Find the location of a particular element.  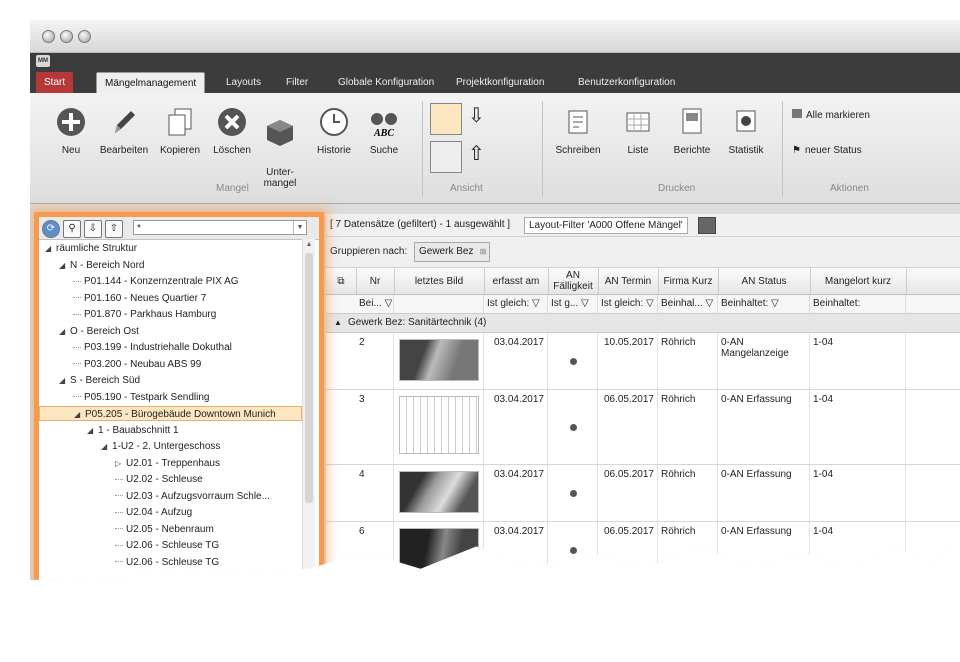

write-button: Schreiben is located at coordinates (578, 130).